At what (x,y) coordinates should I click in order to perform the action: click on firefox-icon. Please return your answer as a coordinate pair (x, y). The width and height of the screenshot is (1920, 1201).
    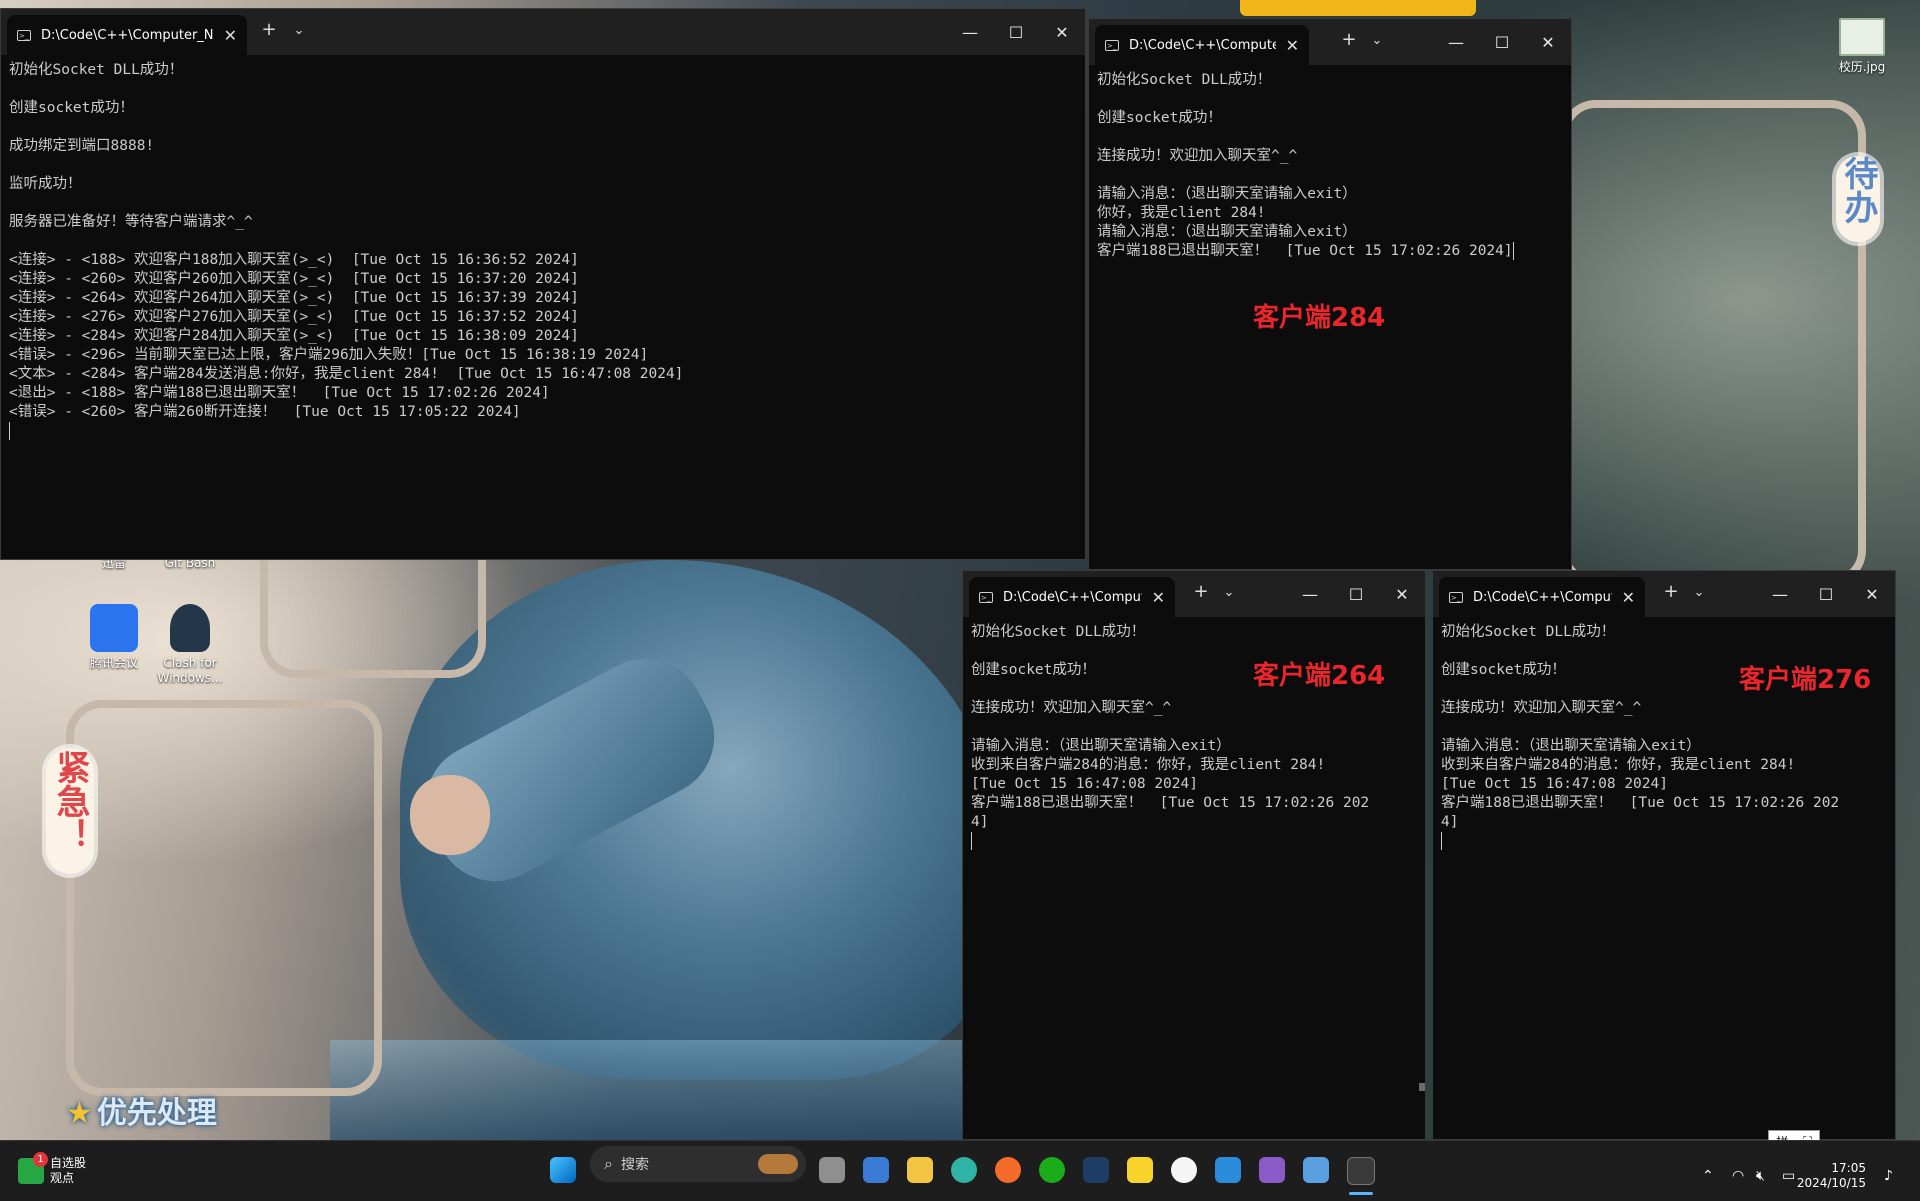
    Looking at the image, I should click on (1008, 1170).